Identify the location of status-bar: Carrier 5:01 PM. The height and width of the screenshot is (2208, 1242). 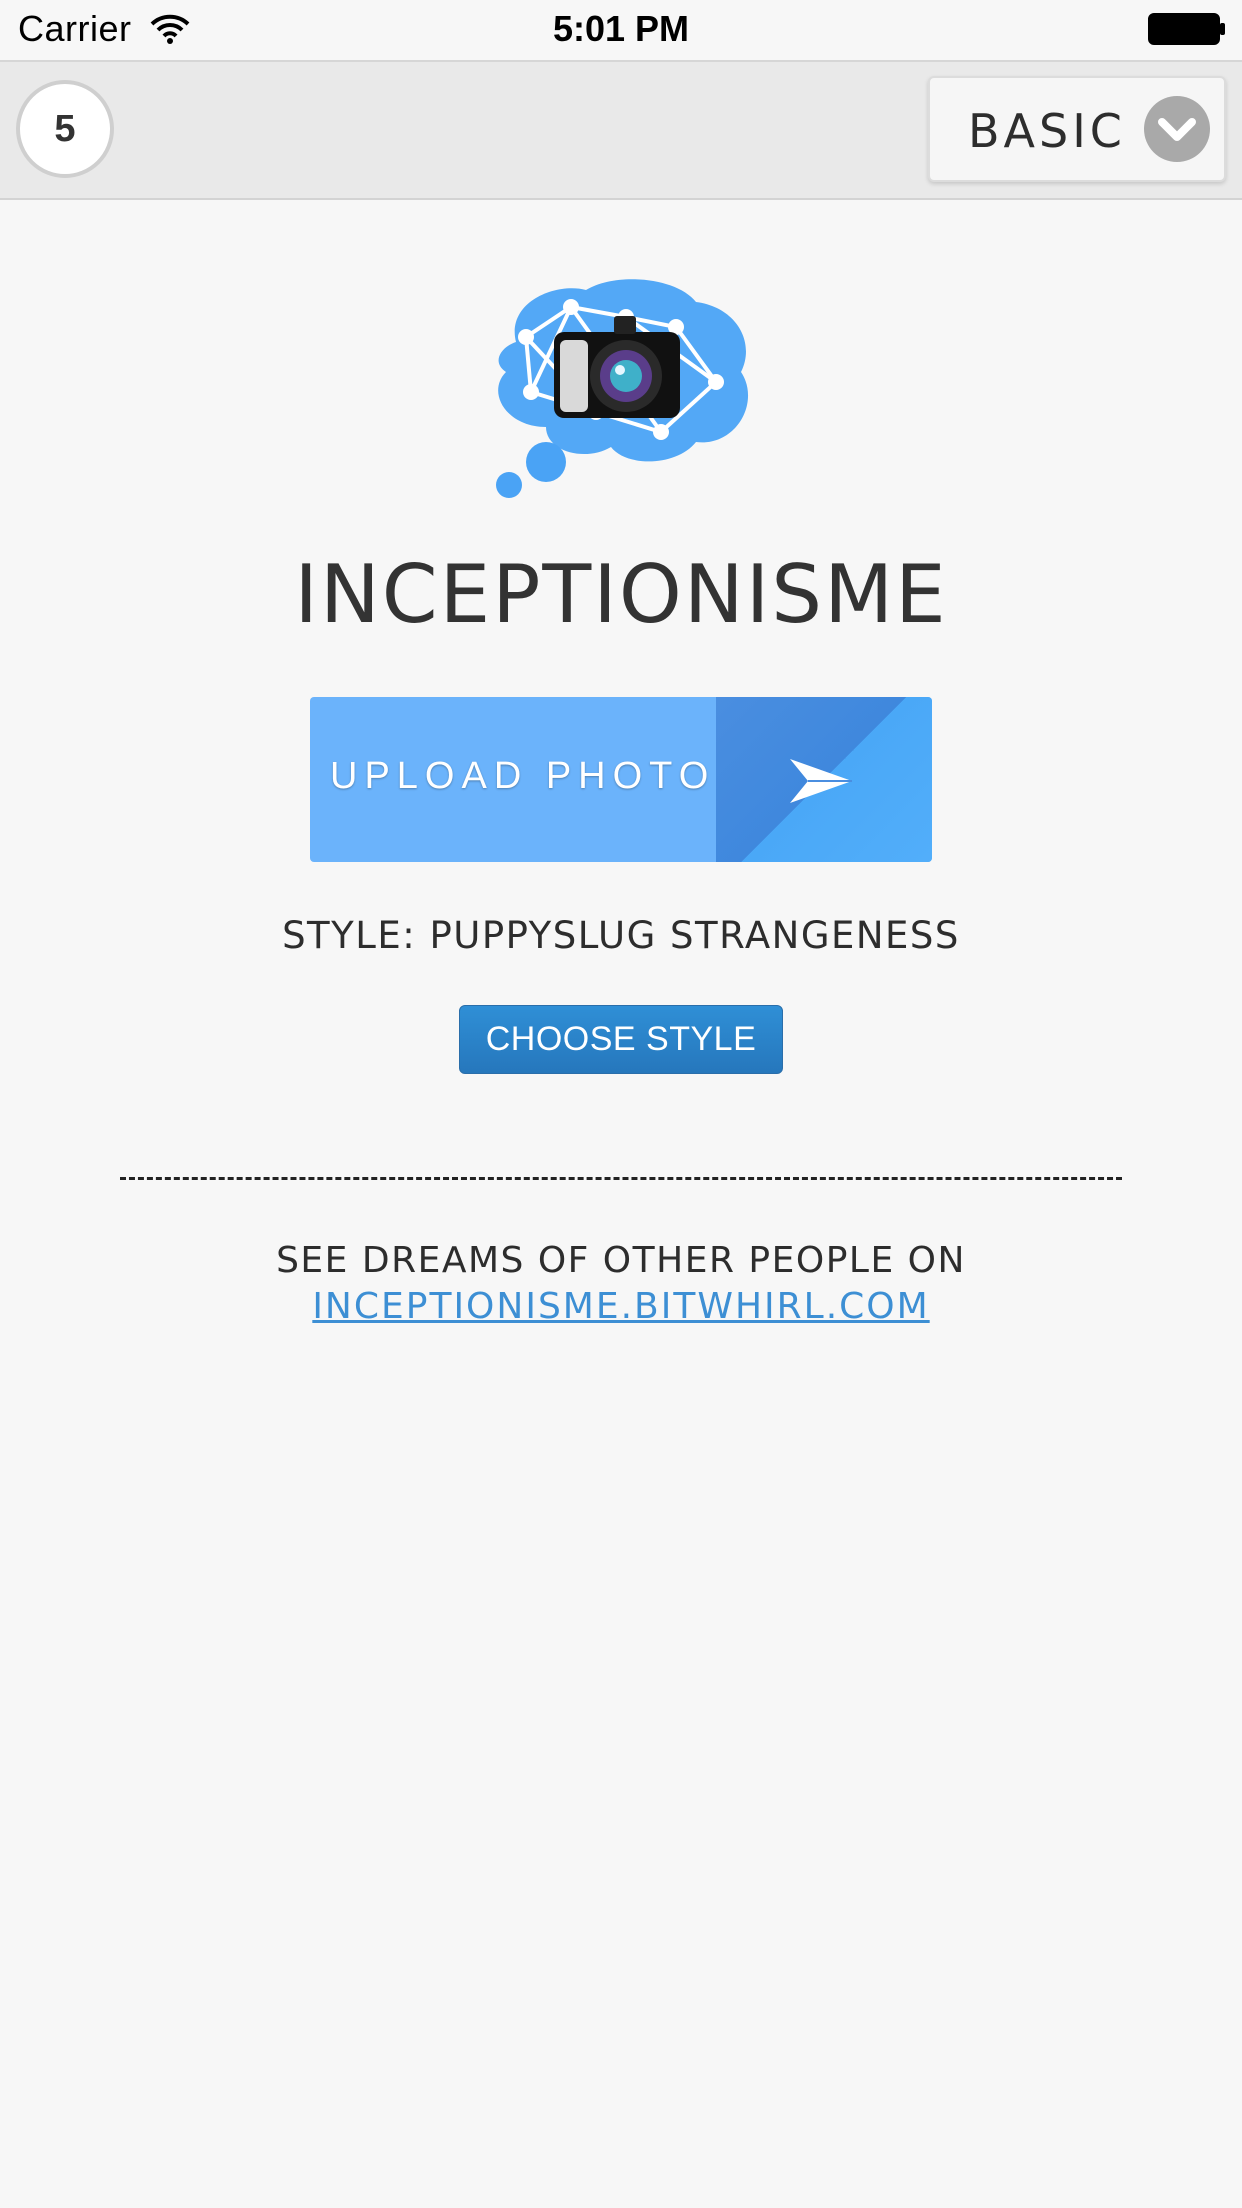
(621, 30).